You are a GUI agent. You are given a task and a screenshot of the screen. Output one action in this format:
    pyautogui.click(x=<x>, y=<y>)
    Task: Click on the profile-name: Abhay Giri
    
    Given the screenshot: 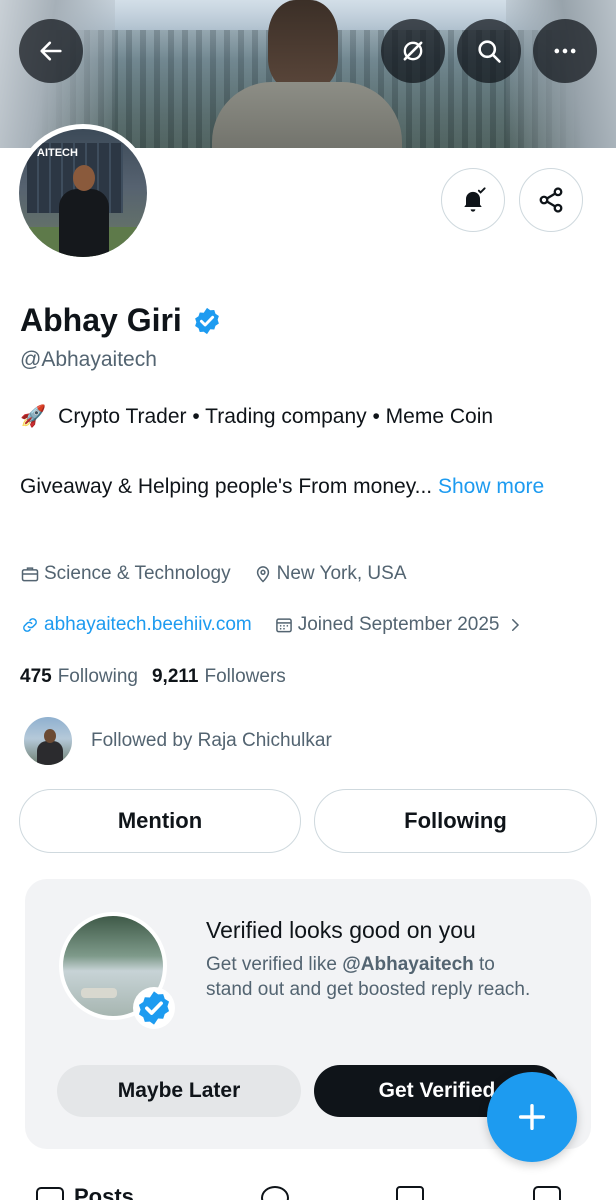 What is the action you would take?
    pyautogui.click(x=101, y=320)
    